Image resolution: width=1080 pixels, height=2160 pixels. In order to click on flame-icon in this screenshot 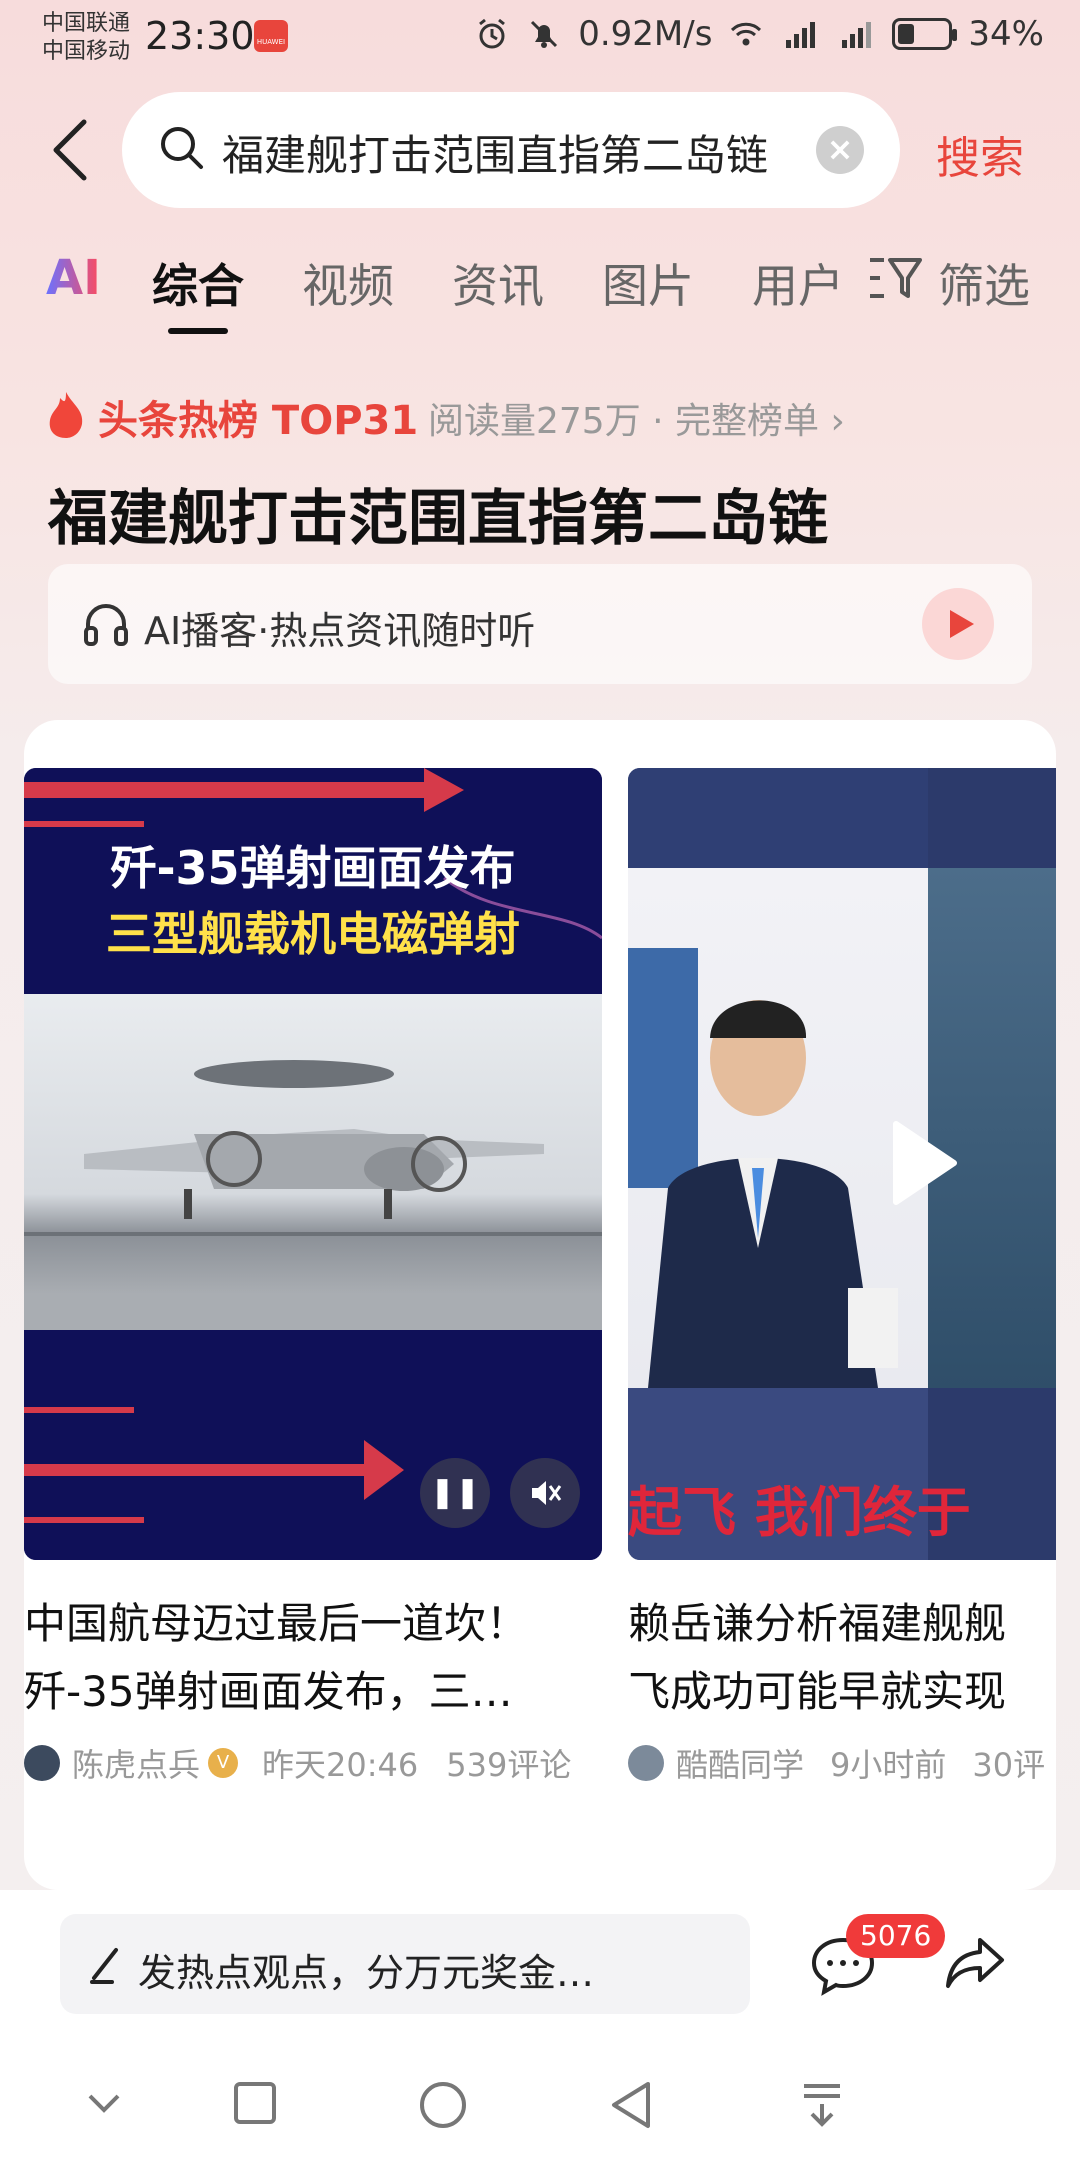, I will do `click(66, 415)`.